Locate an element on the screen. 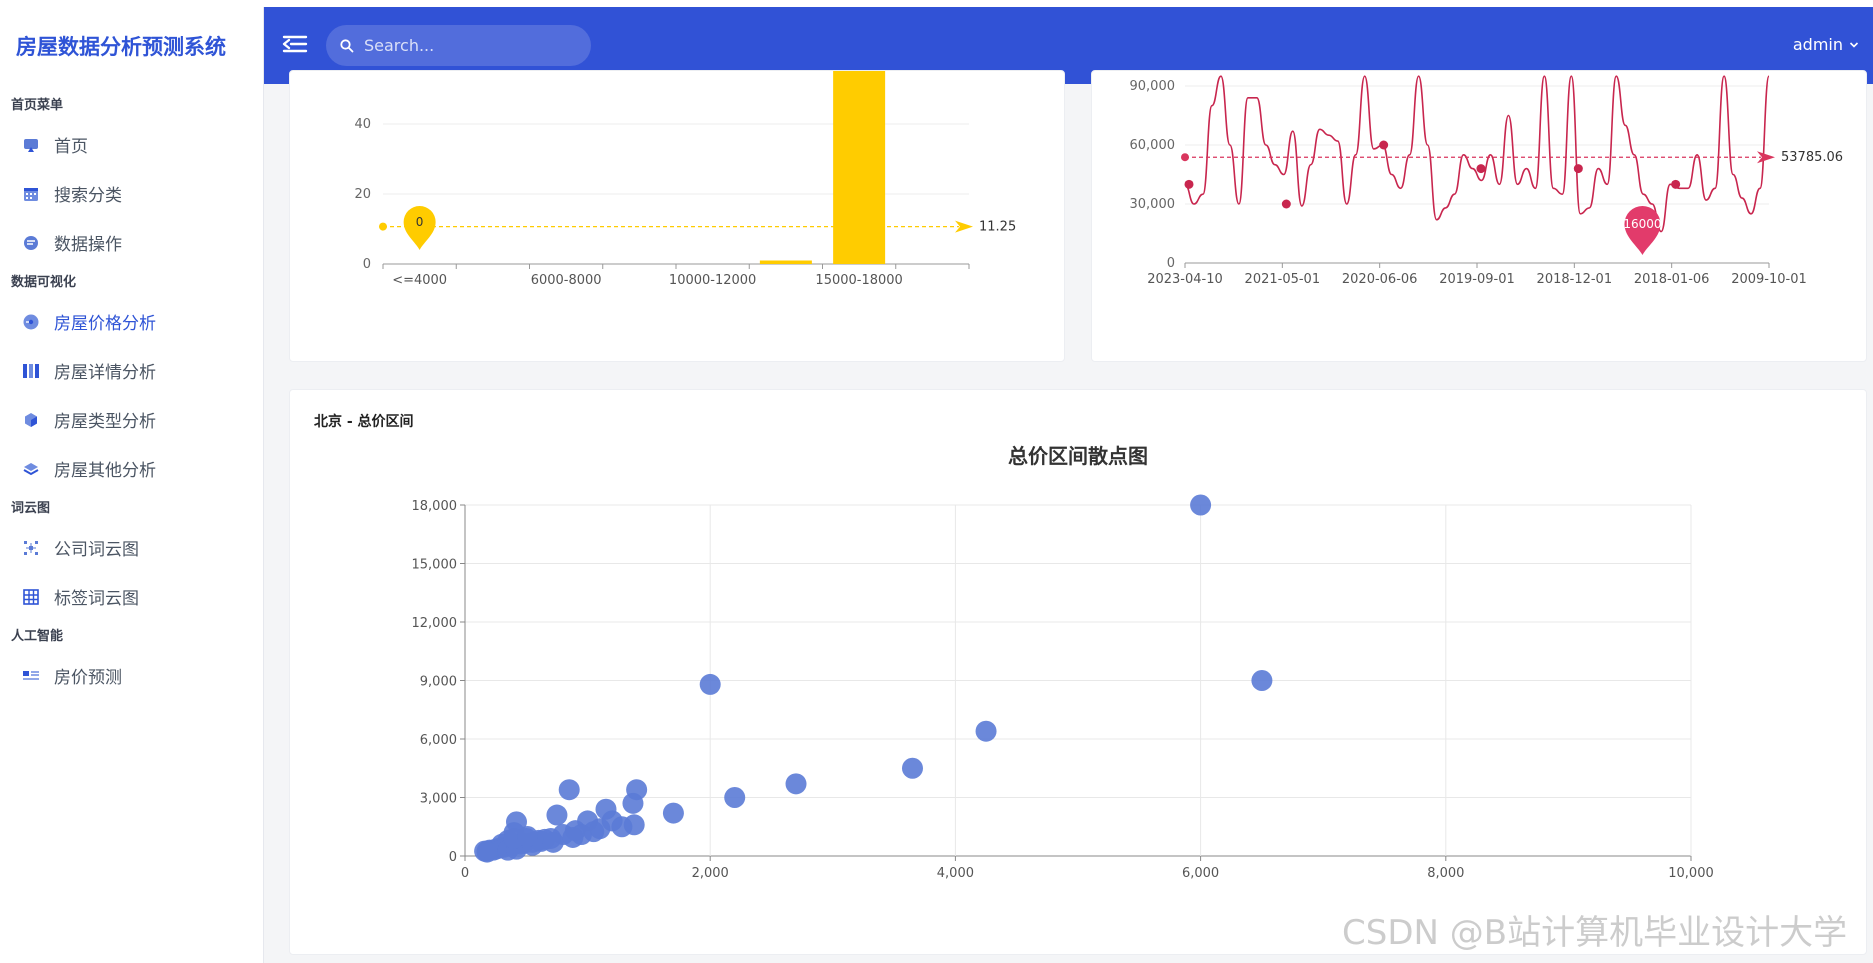 The image size is (1873, 963). sidebar-item: 房屋详情分析 is located at coordinates (131, 370).